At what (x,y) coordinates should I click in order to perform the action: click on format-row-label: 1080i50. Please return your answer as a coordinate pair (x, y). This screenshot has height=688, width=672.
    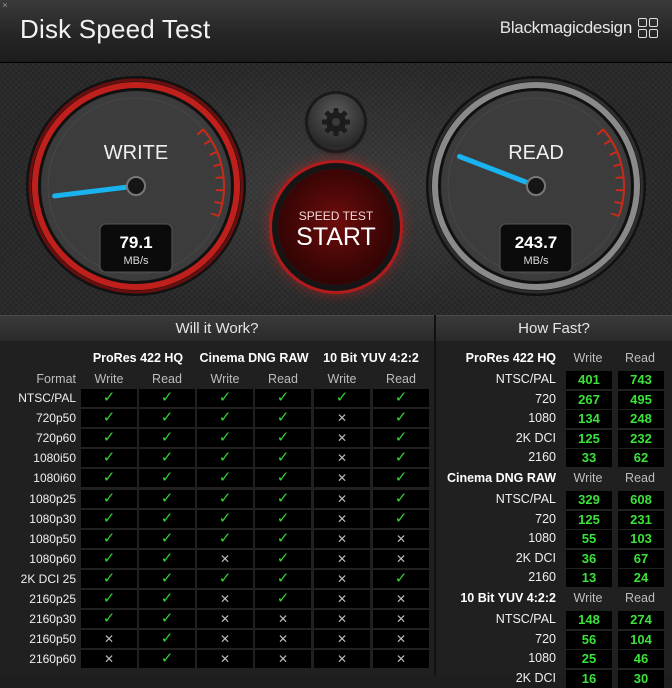
    Looking at the image, I should click on (38, 458).